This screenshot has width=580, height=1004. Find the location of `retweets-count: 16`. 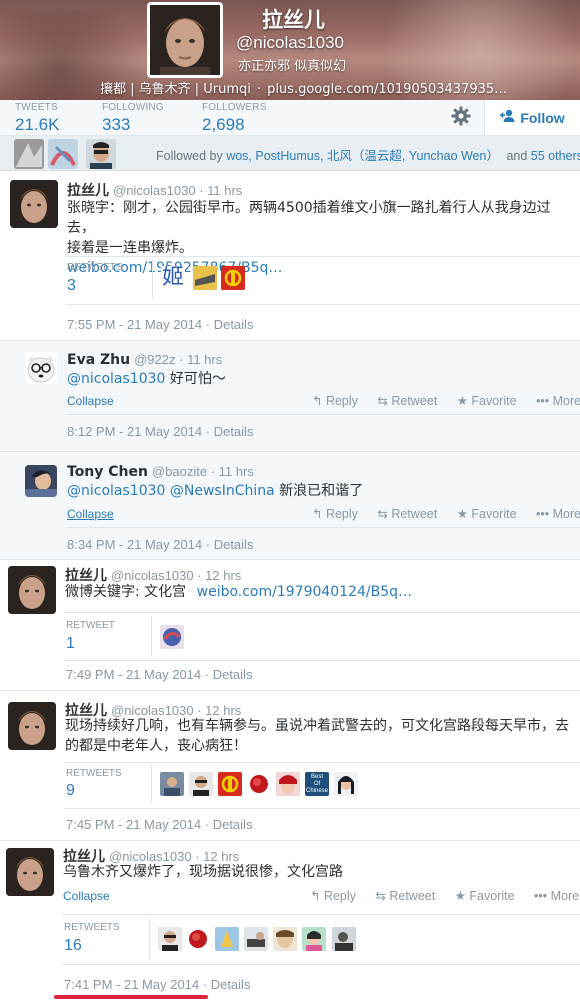

retweets-count: 16 is located at coordinates (73, 946).